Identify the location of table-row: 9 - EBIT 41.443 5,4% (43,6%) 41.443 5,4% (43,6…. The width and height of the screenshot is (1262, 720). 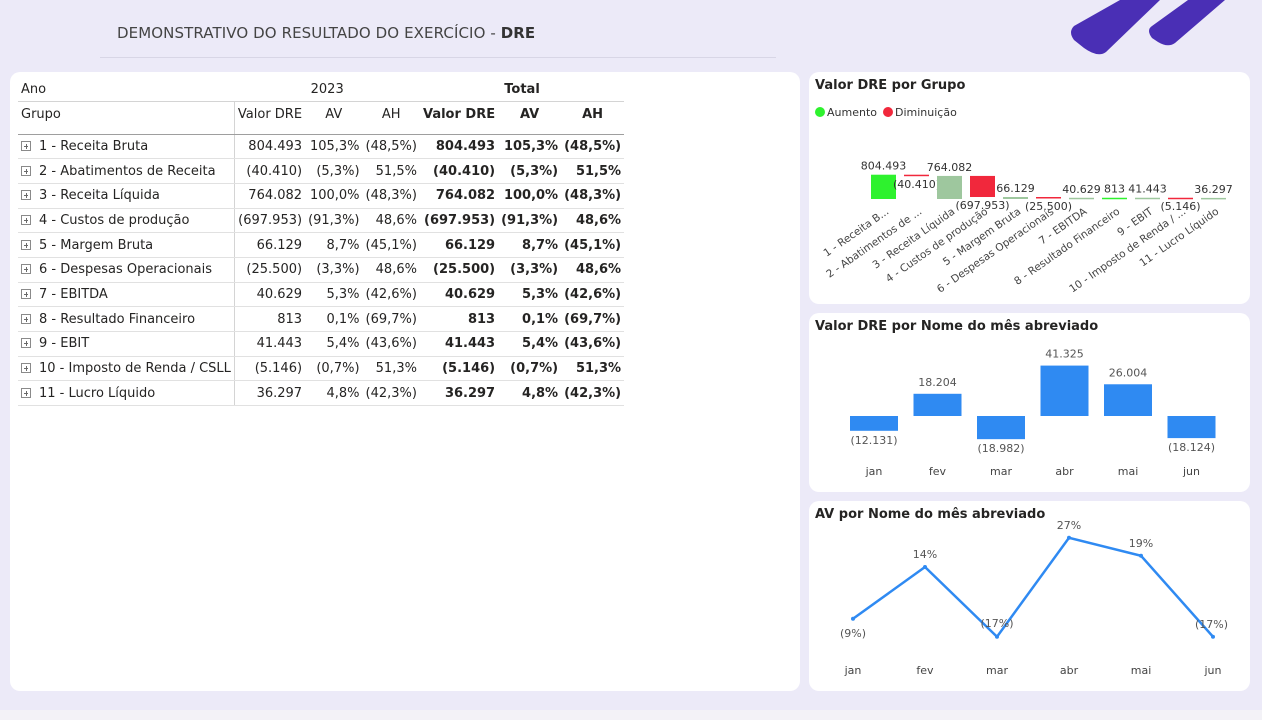
(321, 344).